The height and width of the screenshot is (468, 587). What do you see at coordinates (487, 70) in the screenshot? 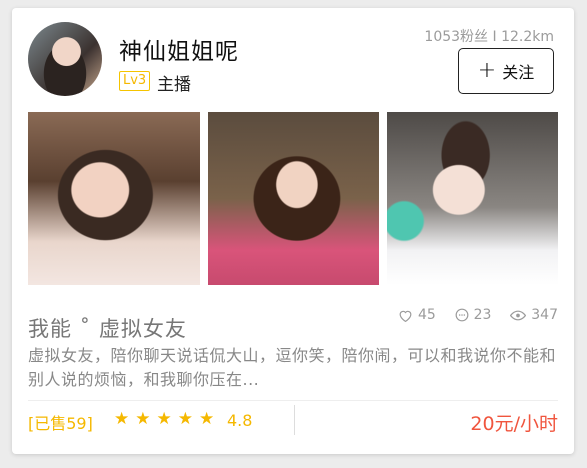
I see `plus-icon: +` at bounding box center [487, 70].